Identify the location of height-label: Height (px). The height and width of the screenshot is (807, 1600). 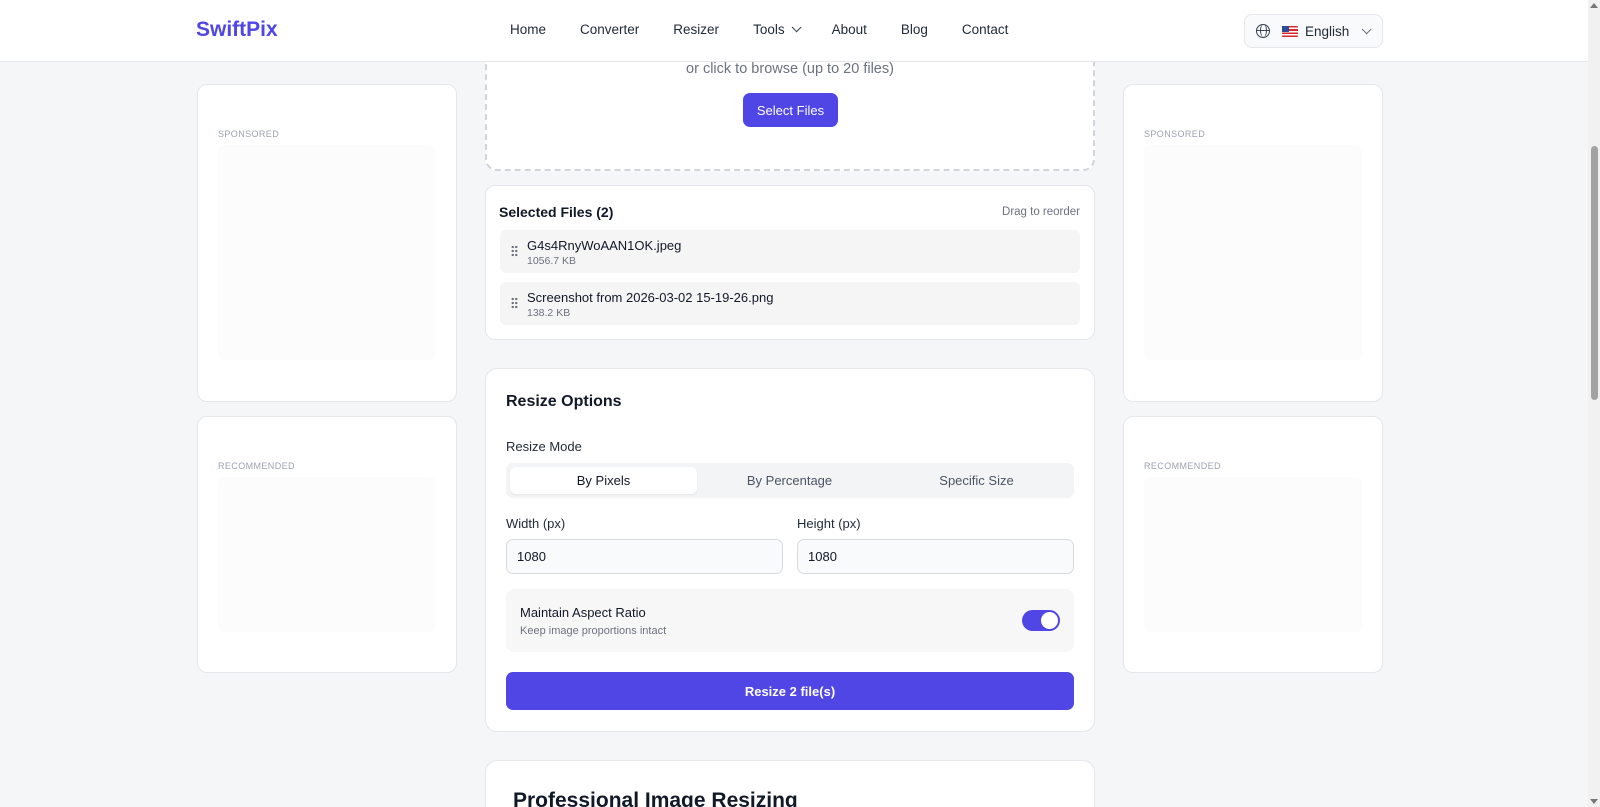
(829, 523).